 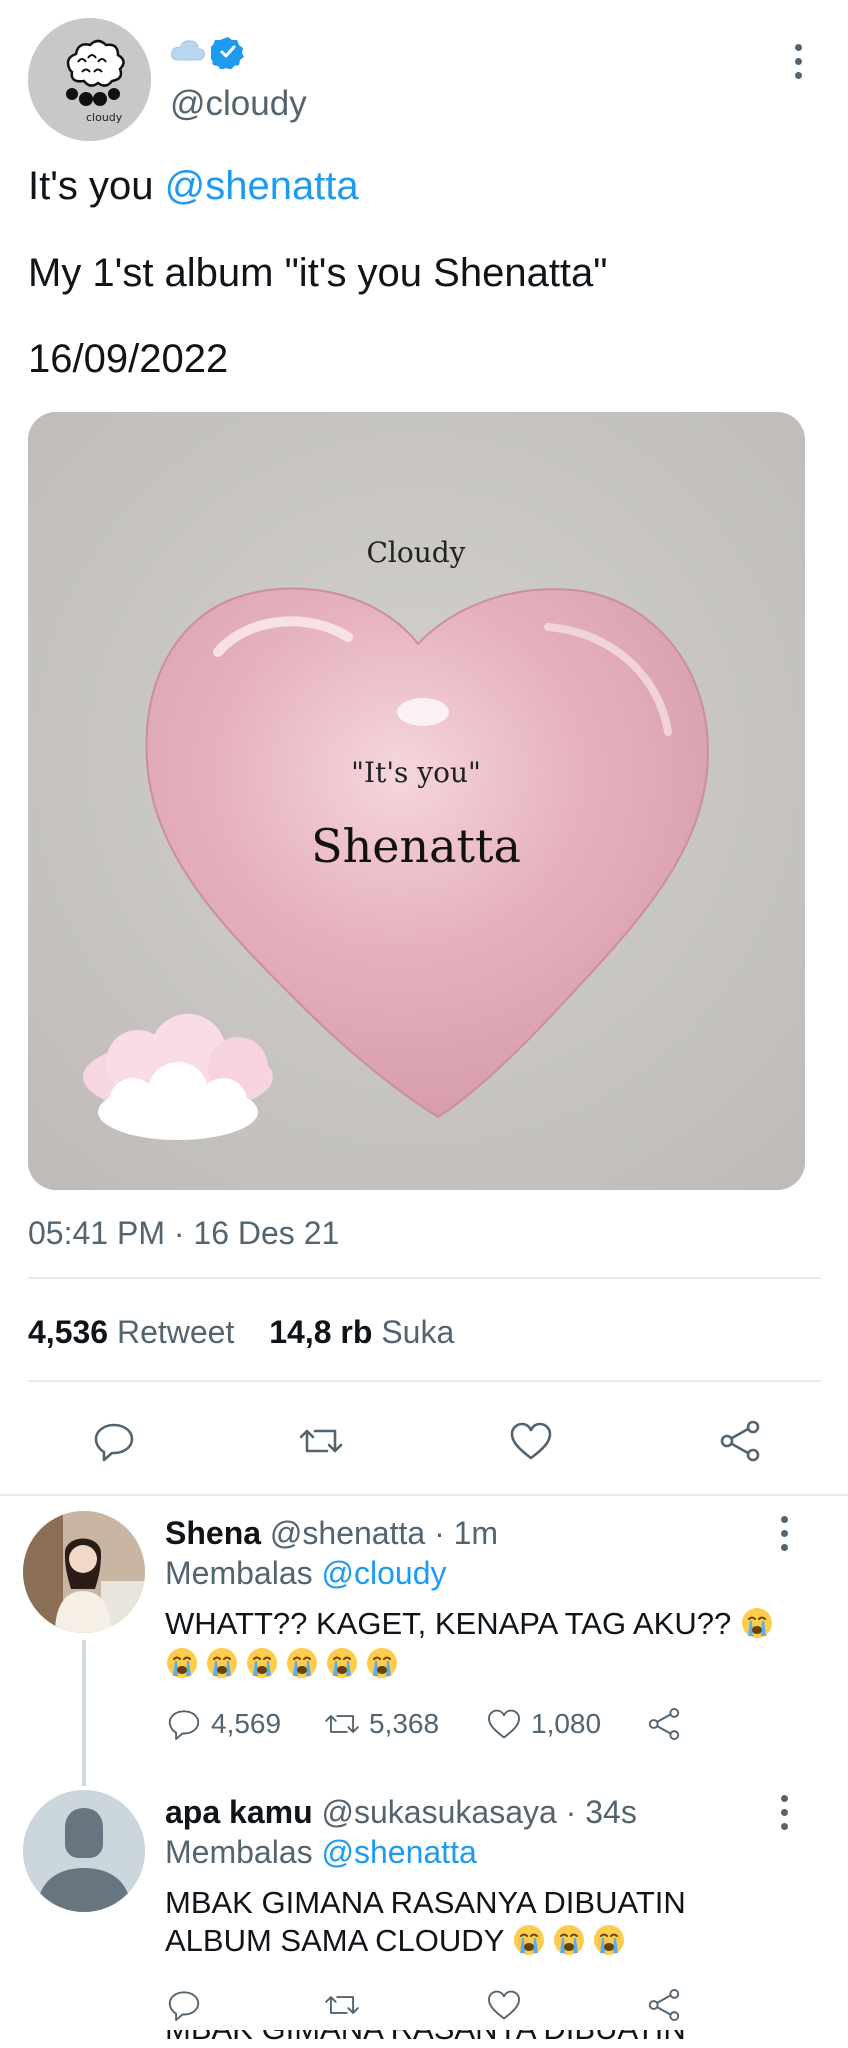 I want to click on reply-button: 4,569, so click(x=223, y=1724).